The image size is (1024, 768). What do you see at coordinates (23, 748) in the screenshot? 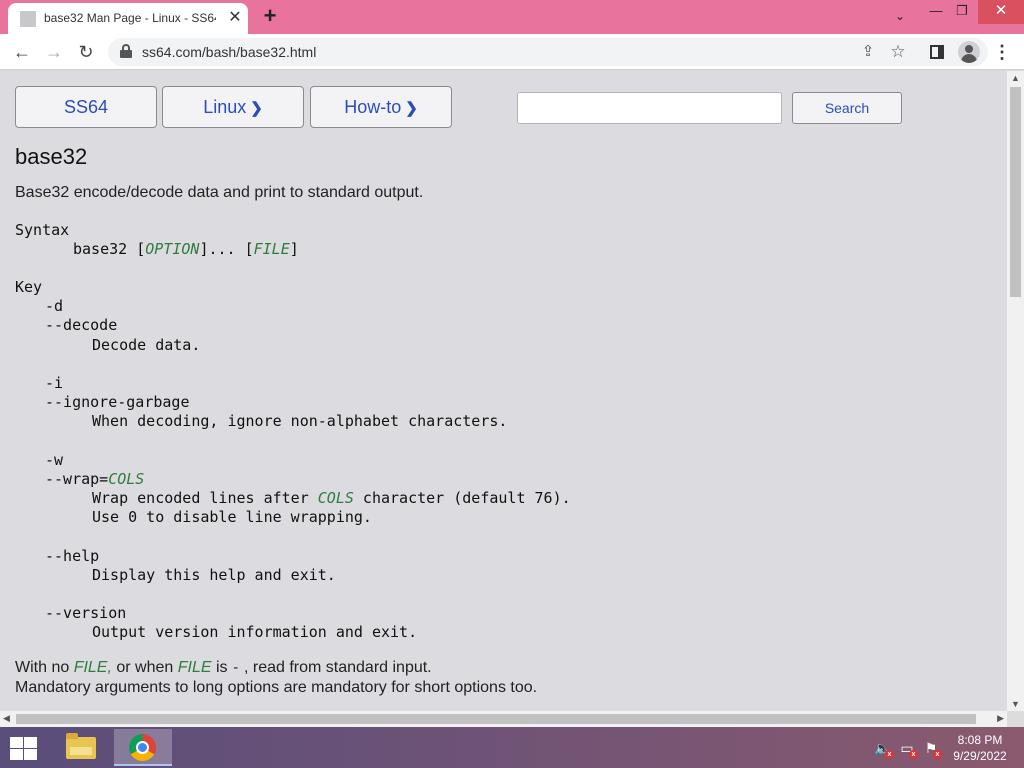
I see `windows-start-icon` at bounding box center [23, 748].